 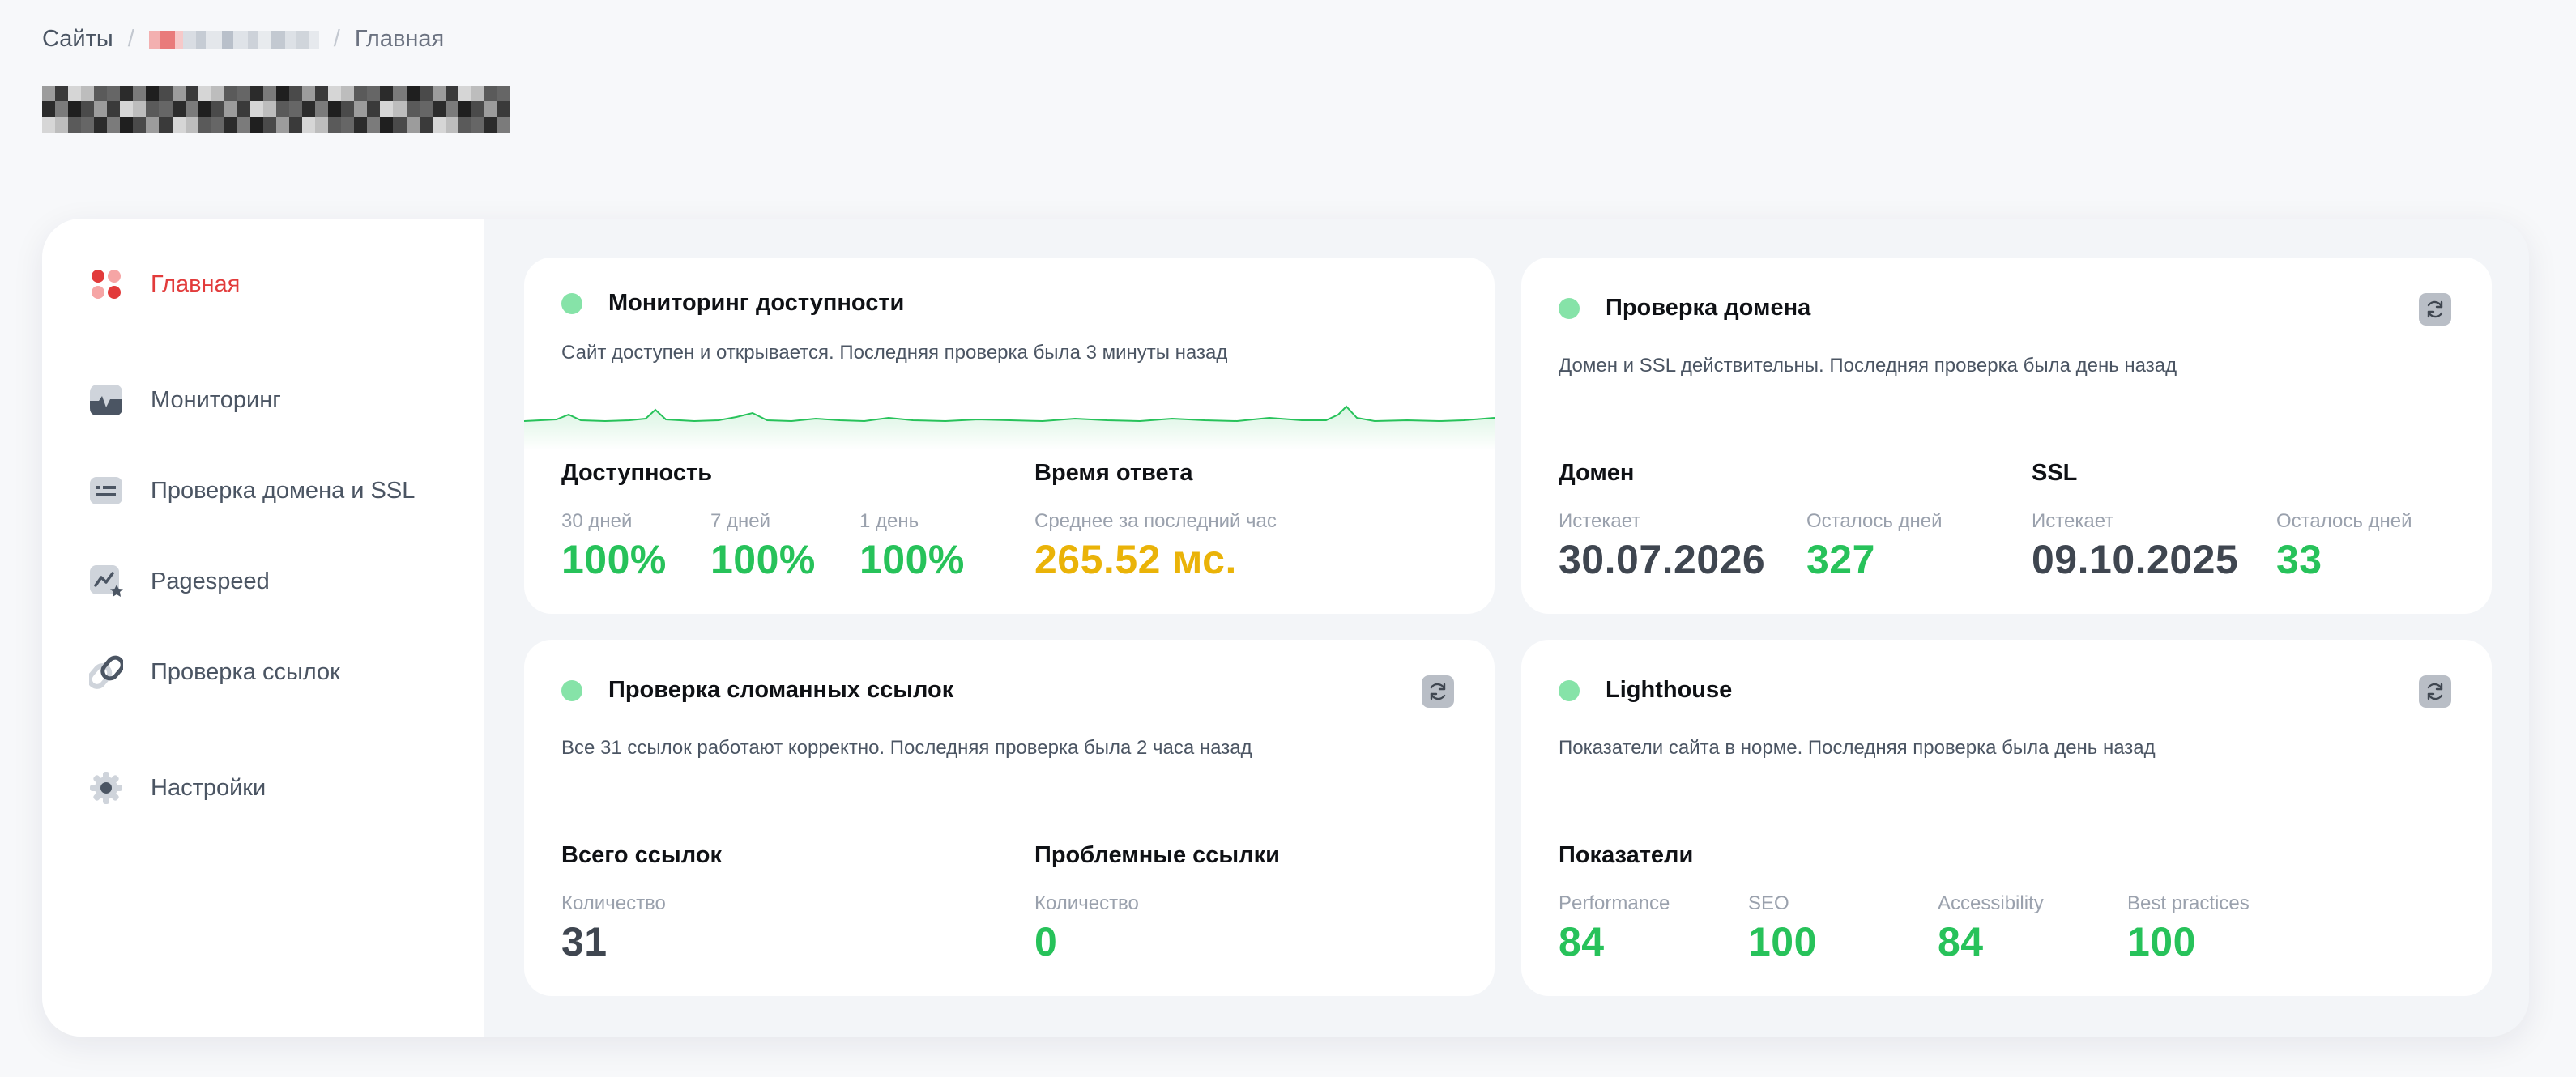 What do you see at coordinates (1086, 903) in the screenshot?
I see `broken-links-label: Количество` at bounding box center [1086, 903].